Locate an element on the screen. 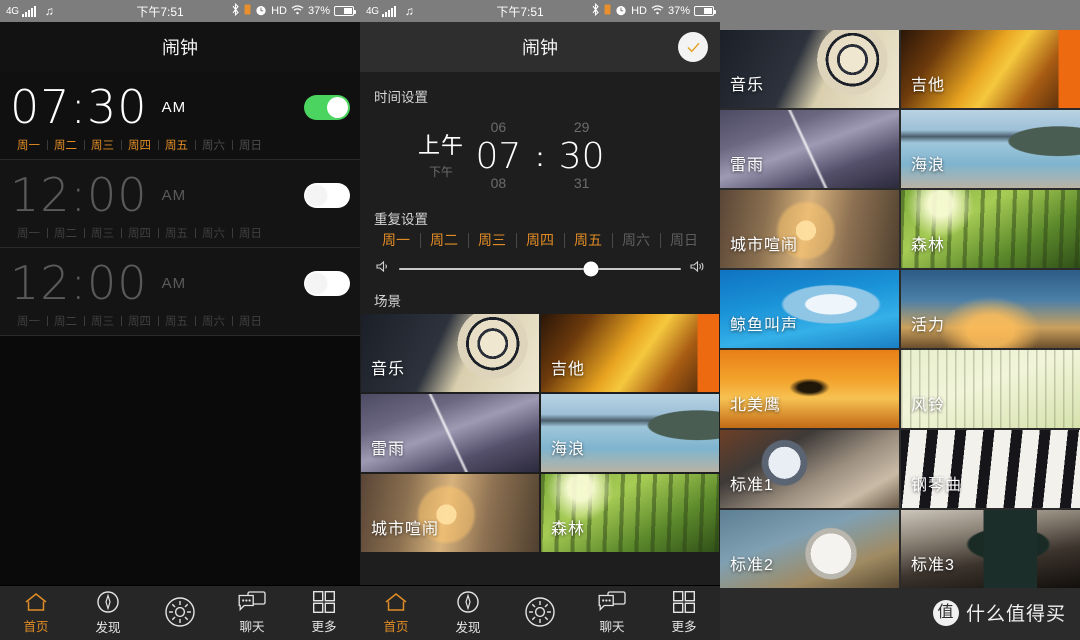 This screenshot has width=1080, height=640. minute-wheel: 29 30 31 is located at coordinates (582, 157).